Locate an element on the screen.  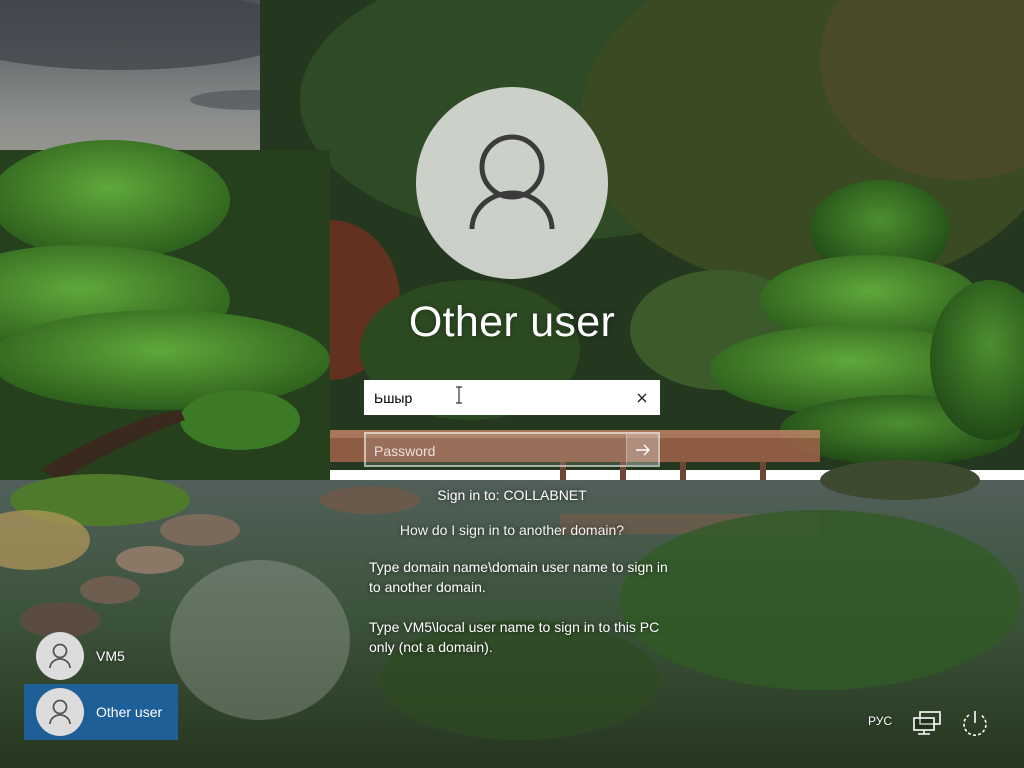
clear-button is located at coordinates (642, 398).